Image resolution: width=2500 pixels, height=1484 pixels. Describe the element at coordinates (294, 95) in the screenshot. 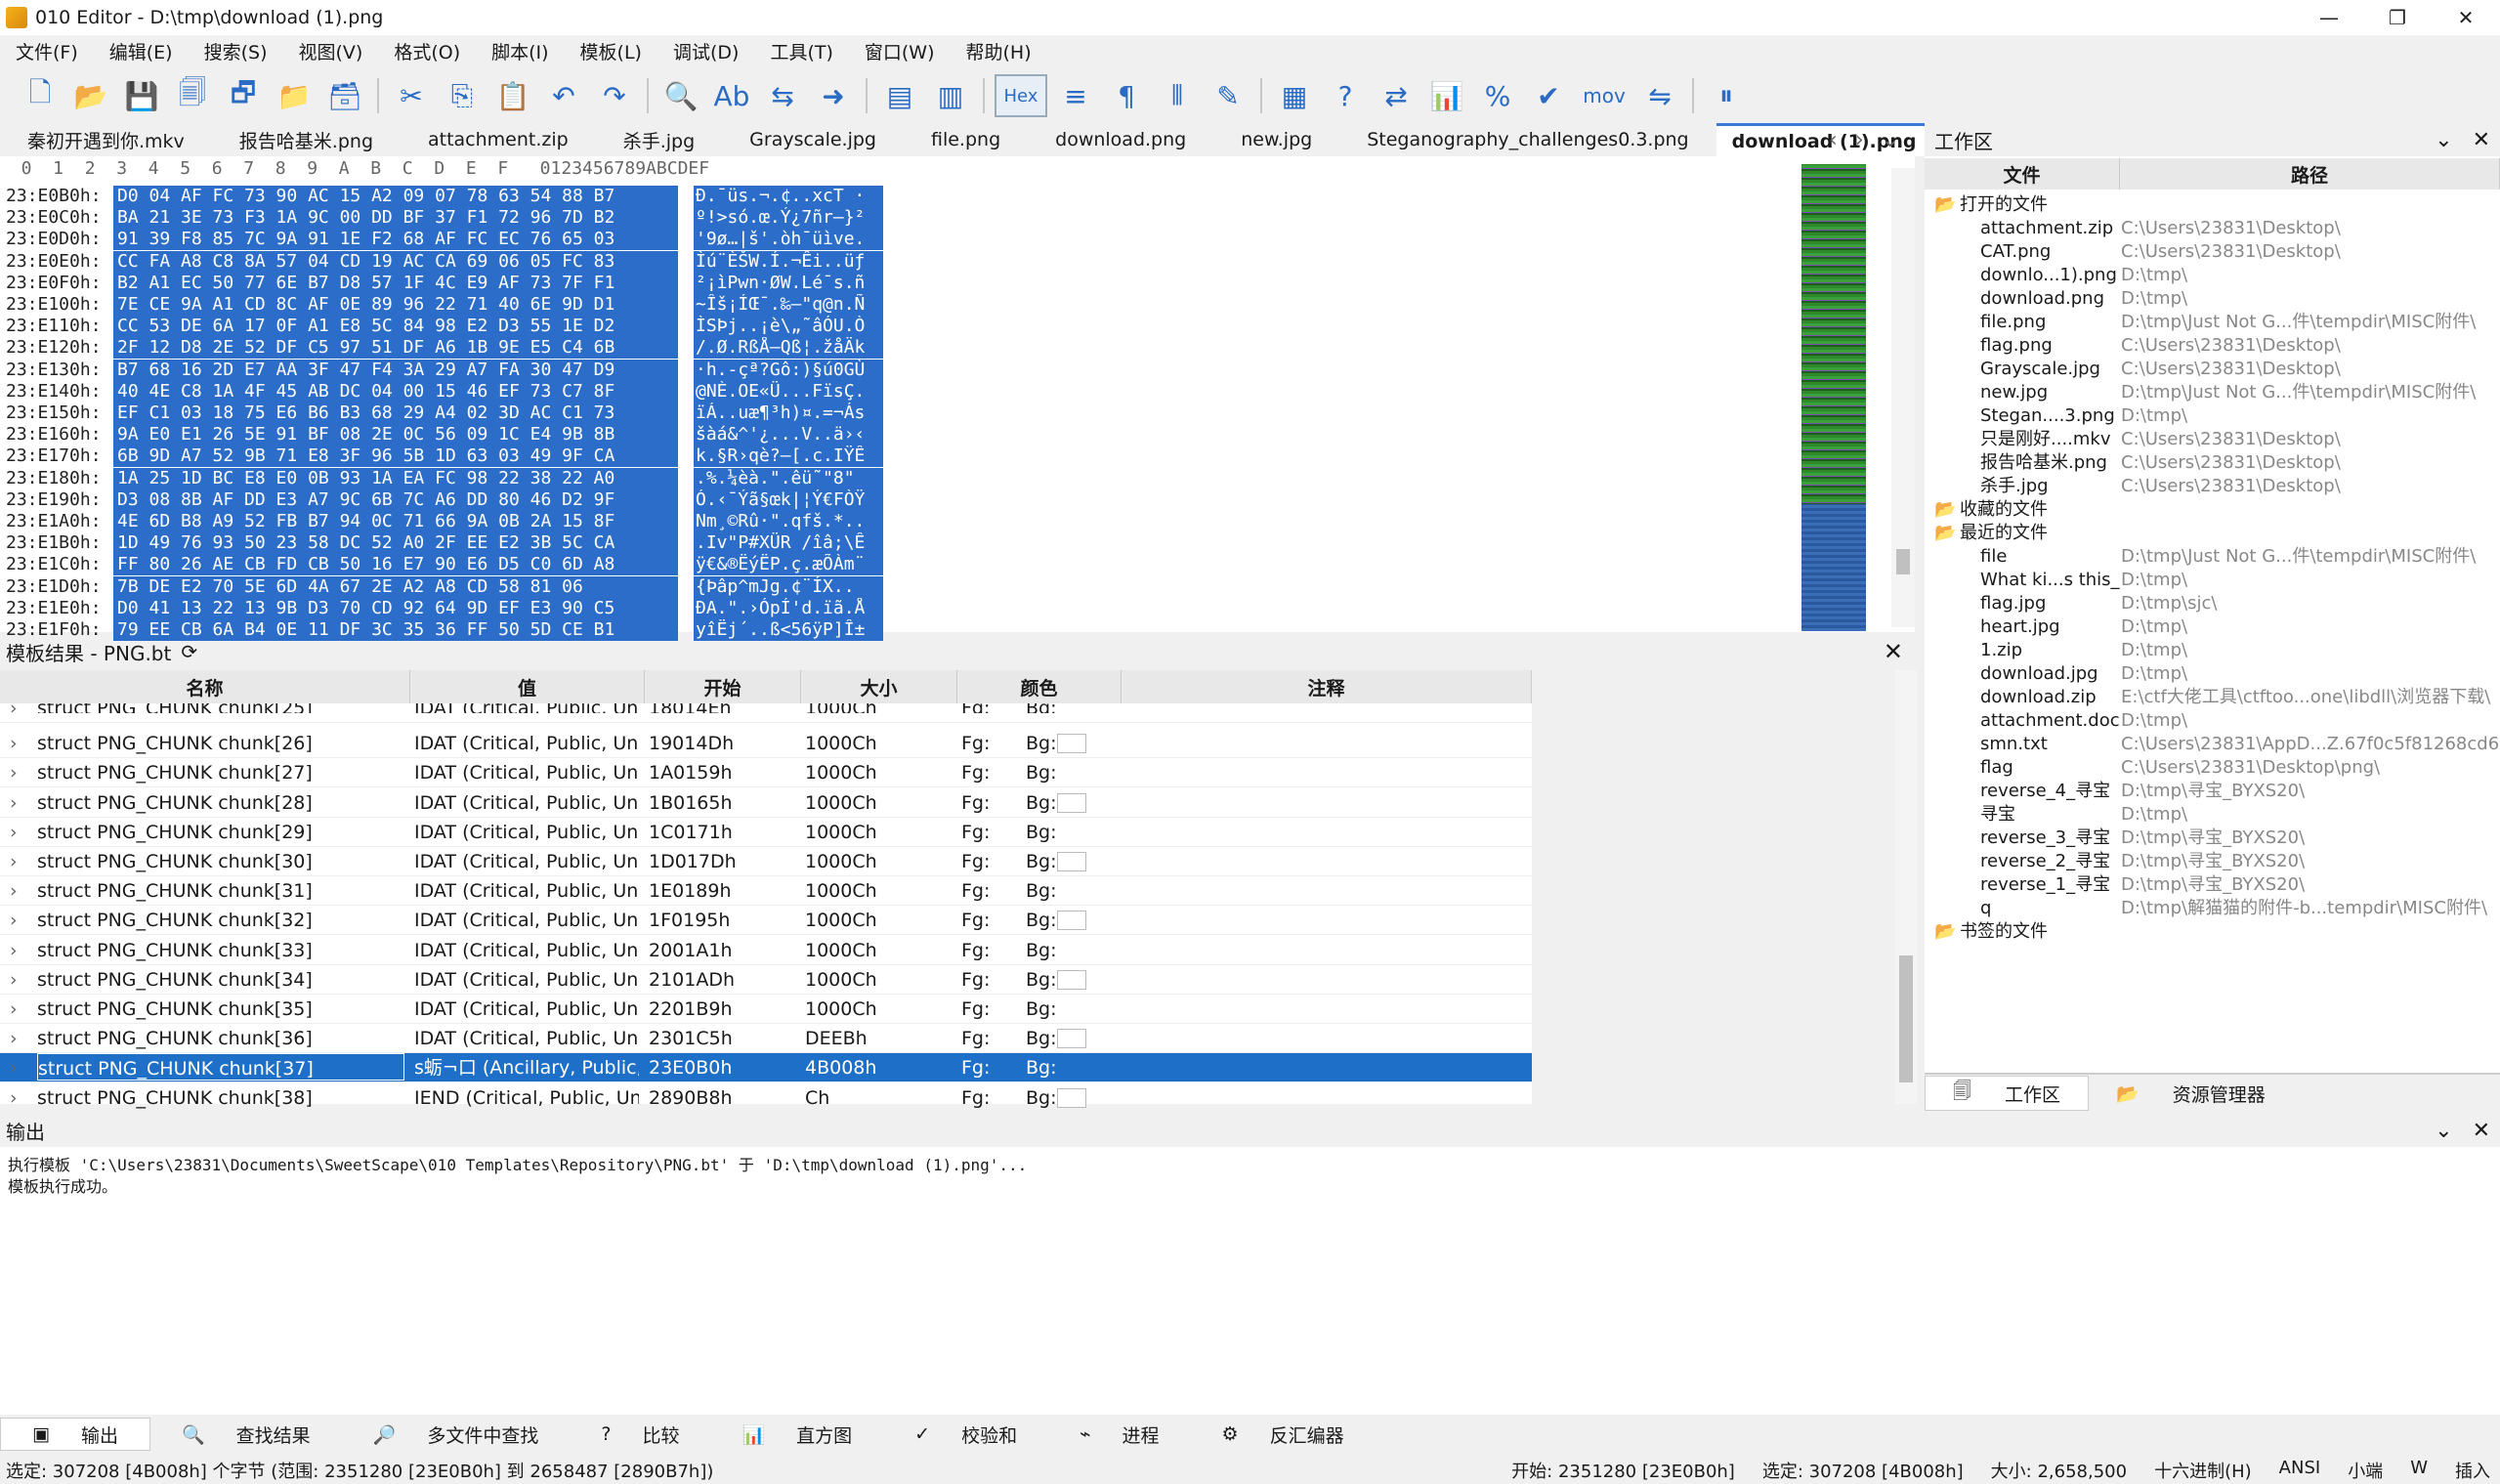

I see `open-folder-icon: 📁` at that location.